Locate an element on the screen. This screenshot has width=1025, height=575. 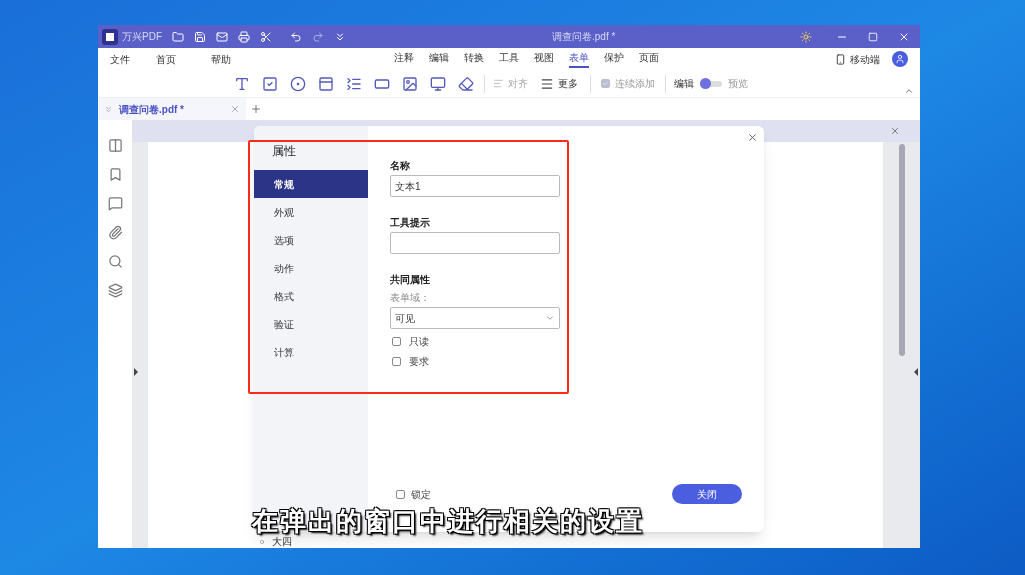
edit-label: 编辑 is located at coordinates (684, 84).